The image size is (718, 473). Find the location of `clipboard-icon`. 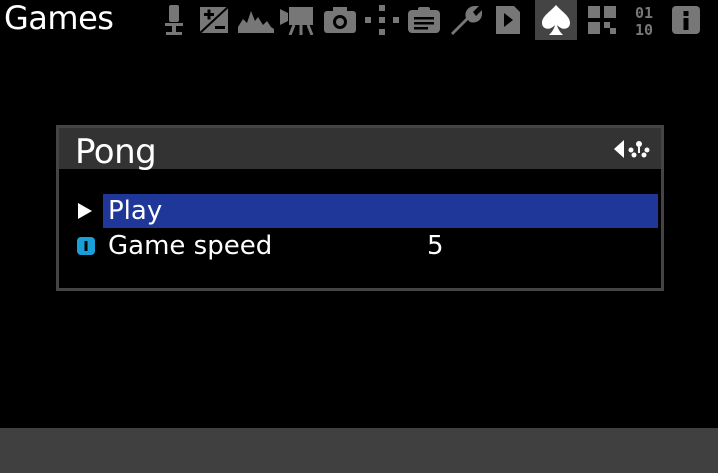

clipboard-icon is located at coordinates (424, 20).